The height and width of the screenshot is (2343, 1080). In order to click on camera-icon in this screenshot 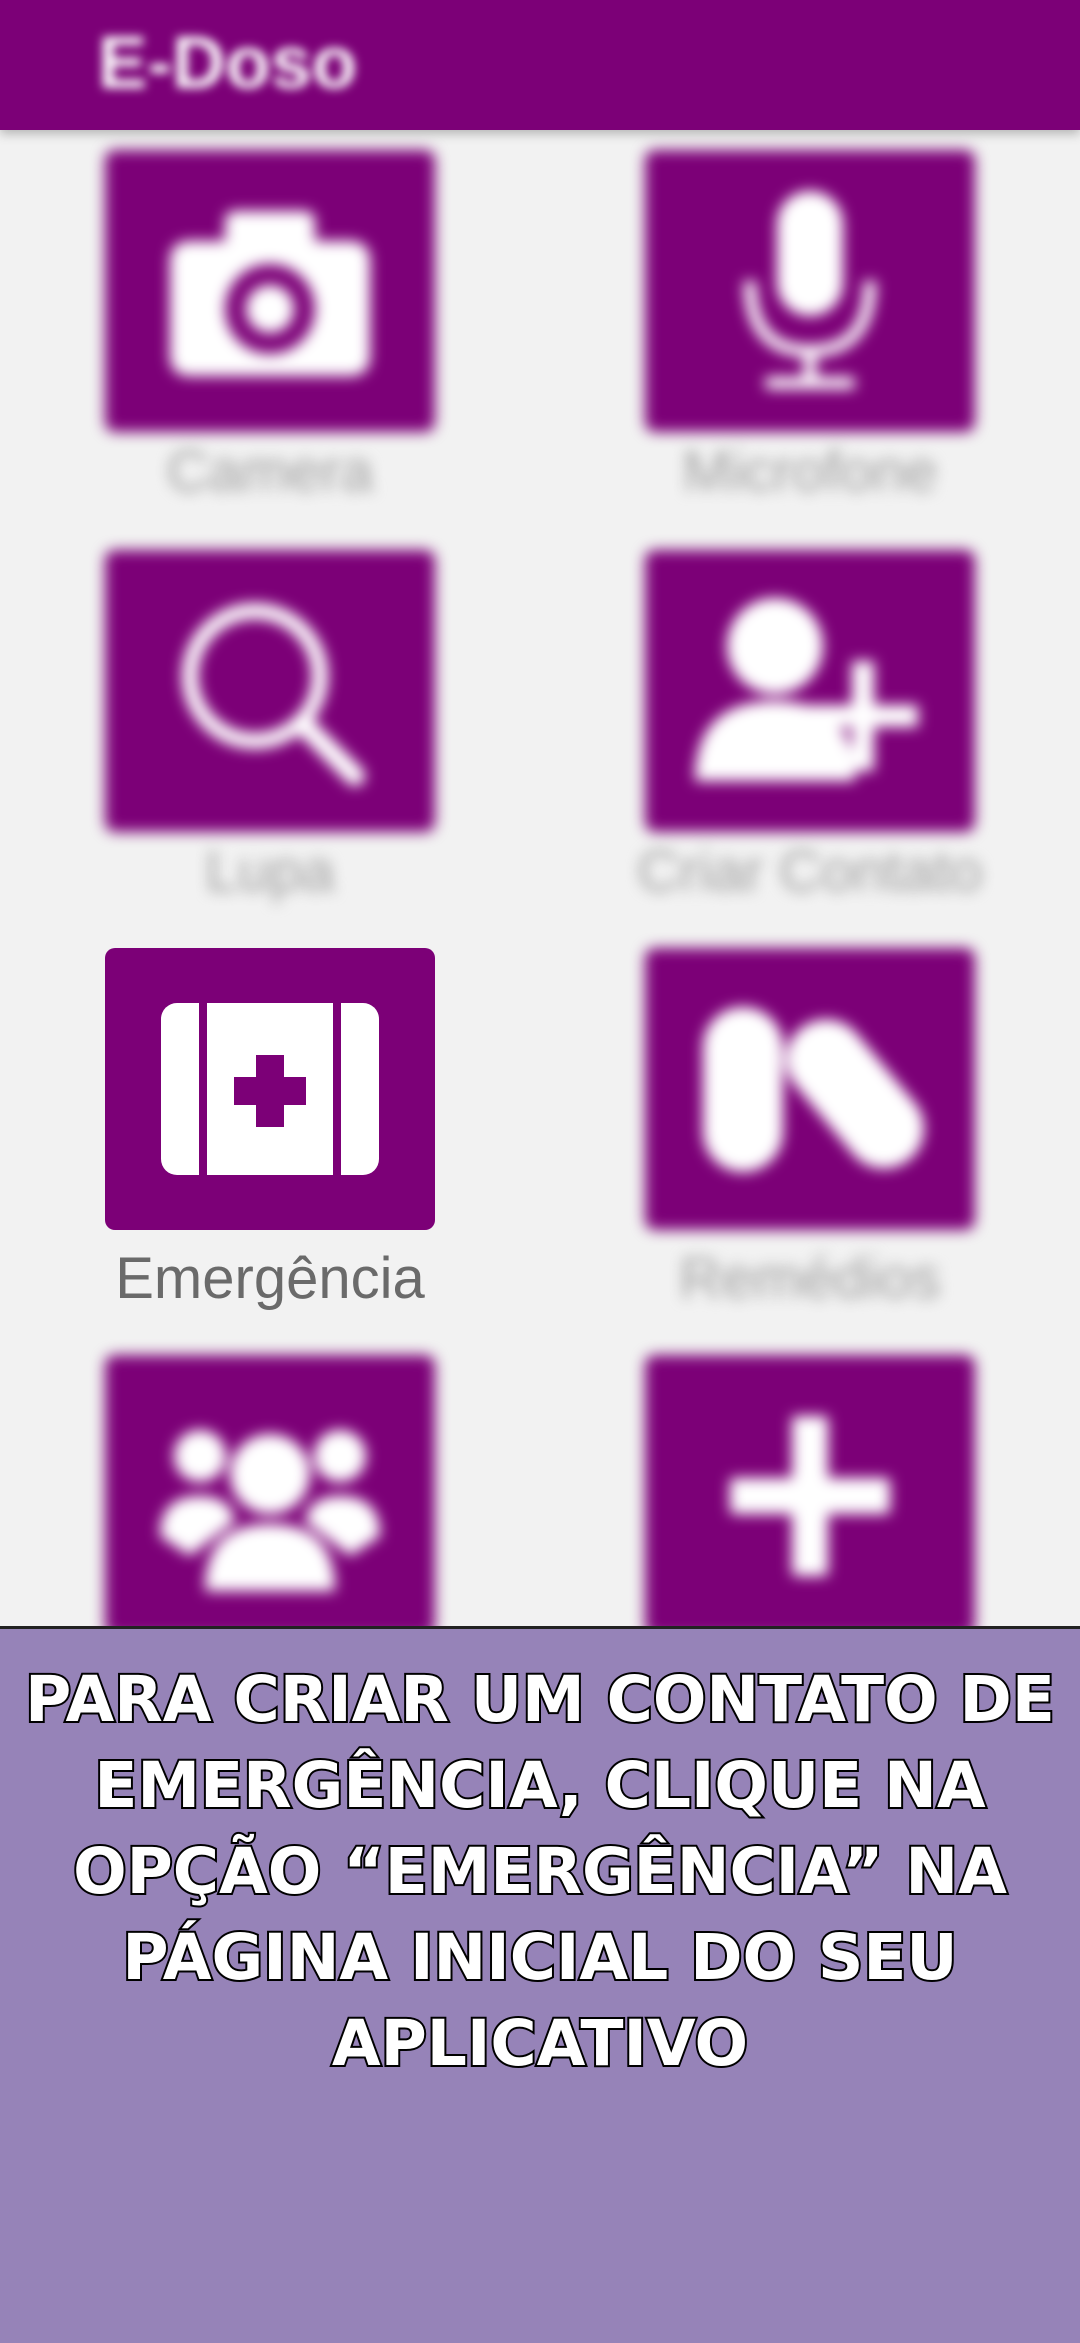, I will do `click(270, 293)`.